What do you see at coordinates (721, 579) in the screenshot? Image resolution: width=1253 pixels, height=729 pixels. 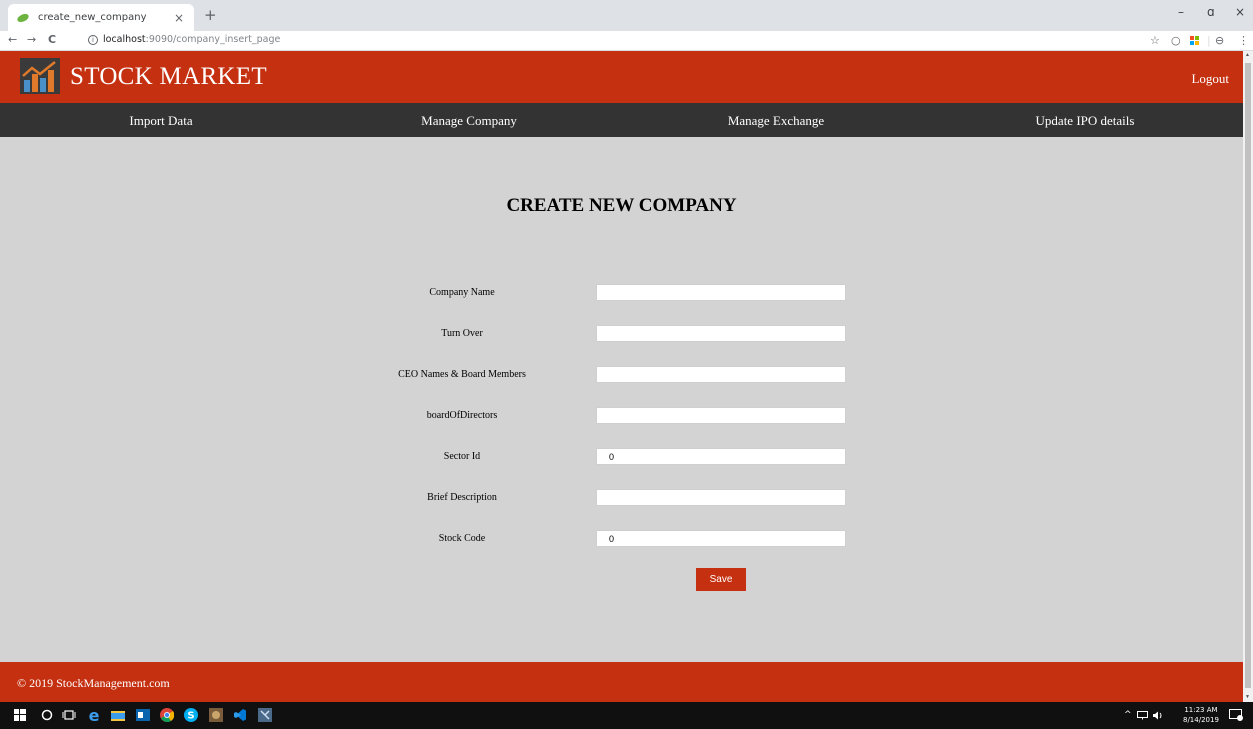 I see `save-button: Save` at bounding box center [721, 579].